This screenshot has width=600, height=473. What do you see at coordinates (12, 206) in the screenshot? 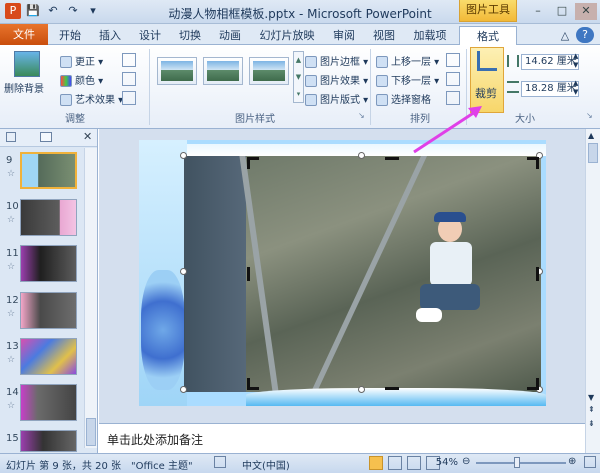
I see `thumb-number: 10` at bounding box center [12, 206].